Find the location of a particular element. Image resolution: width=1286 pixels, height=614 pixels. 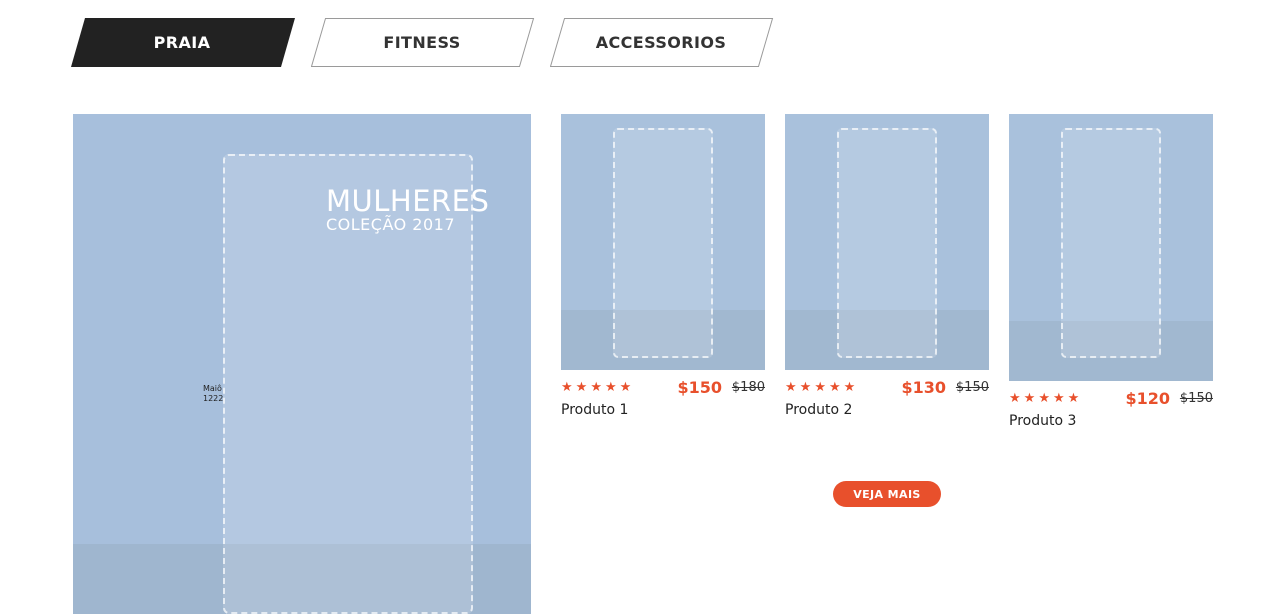

product-name: Produto 3 is located at coordinates (1111, 421).